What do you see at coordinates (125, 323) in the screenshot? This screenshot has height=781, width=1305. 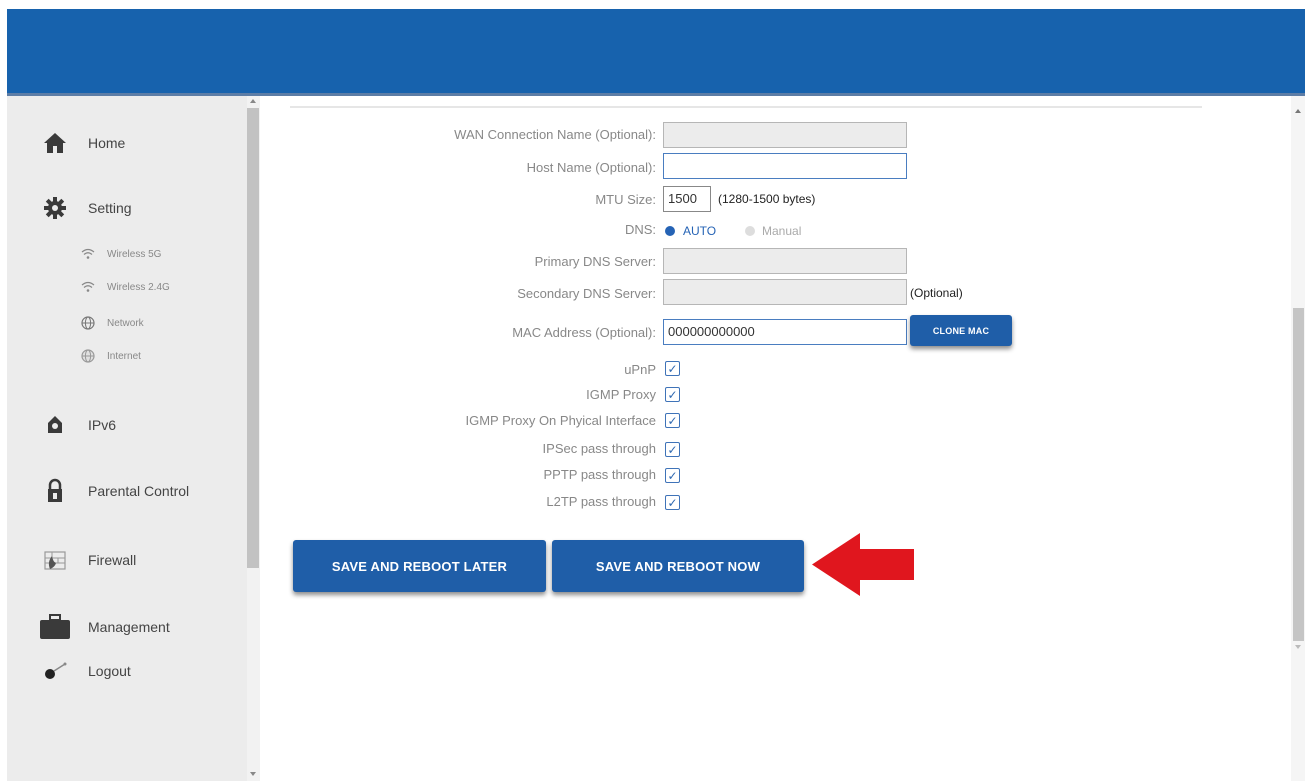 I see `sidebar-subitem-label: Network` at bounding box center [125, 323].